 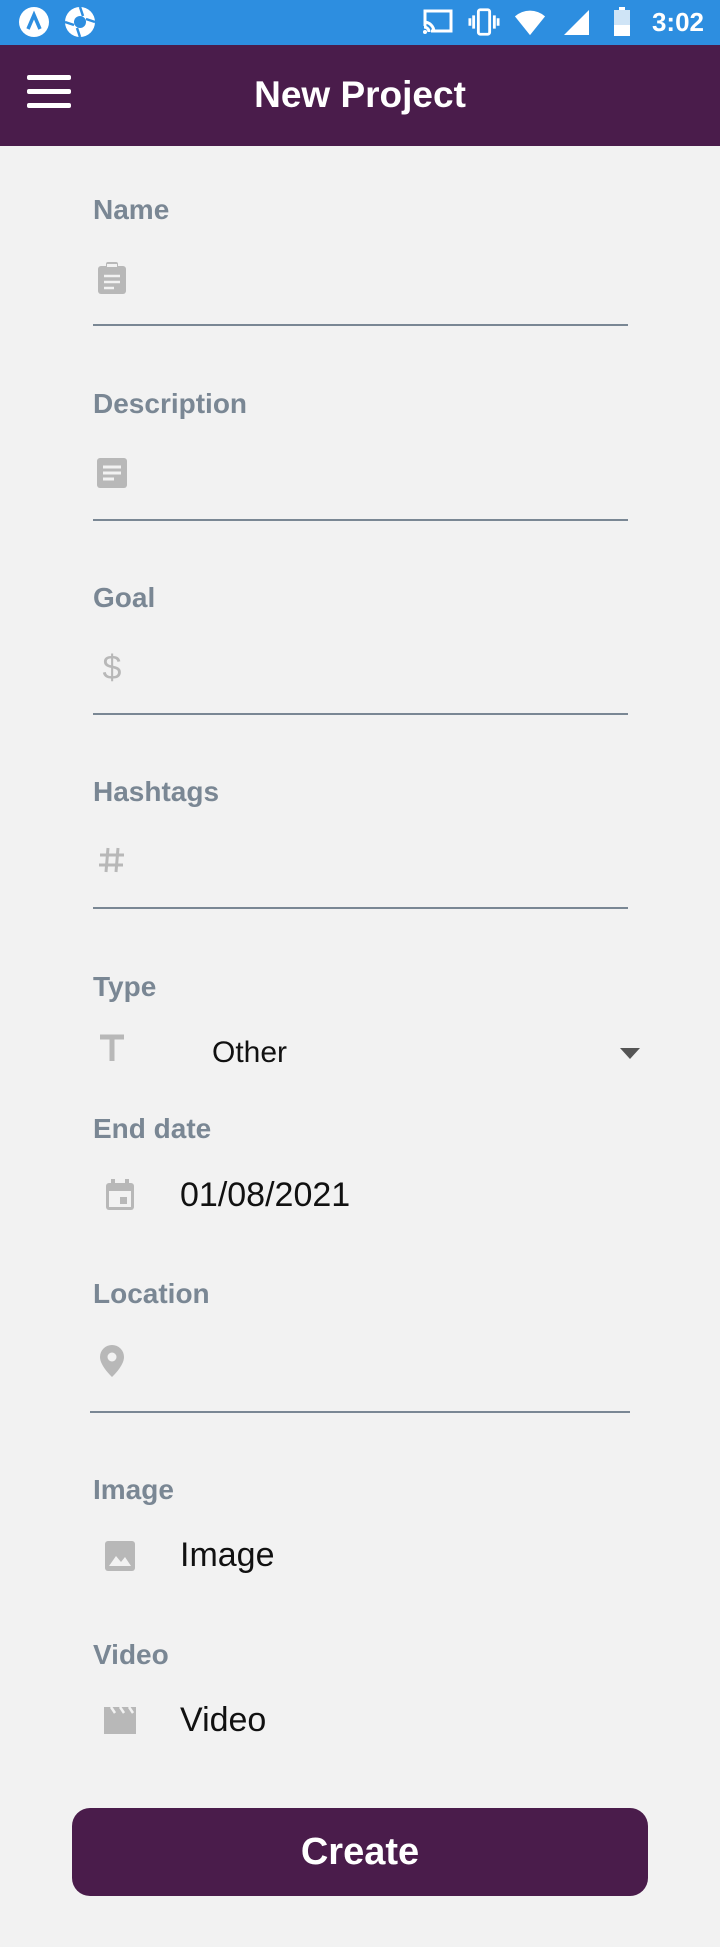 What do you see at coordinates (80, 22) in the screenshot?
I see `shutter-icon` at bounding box center [80, 22].